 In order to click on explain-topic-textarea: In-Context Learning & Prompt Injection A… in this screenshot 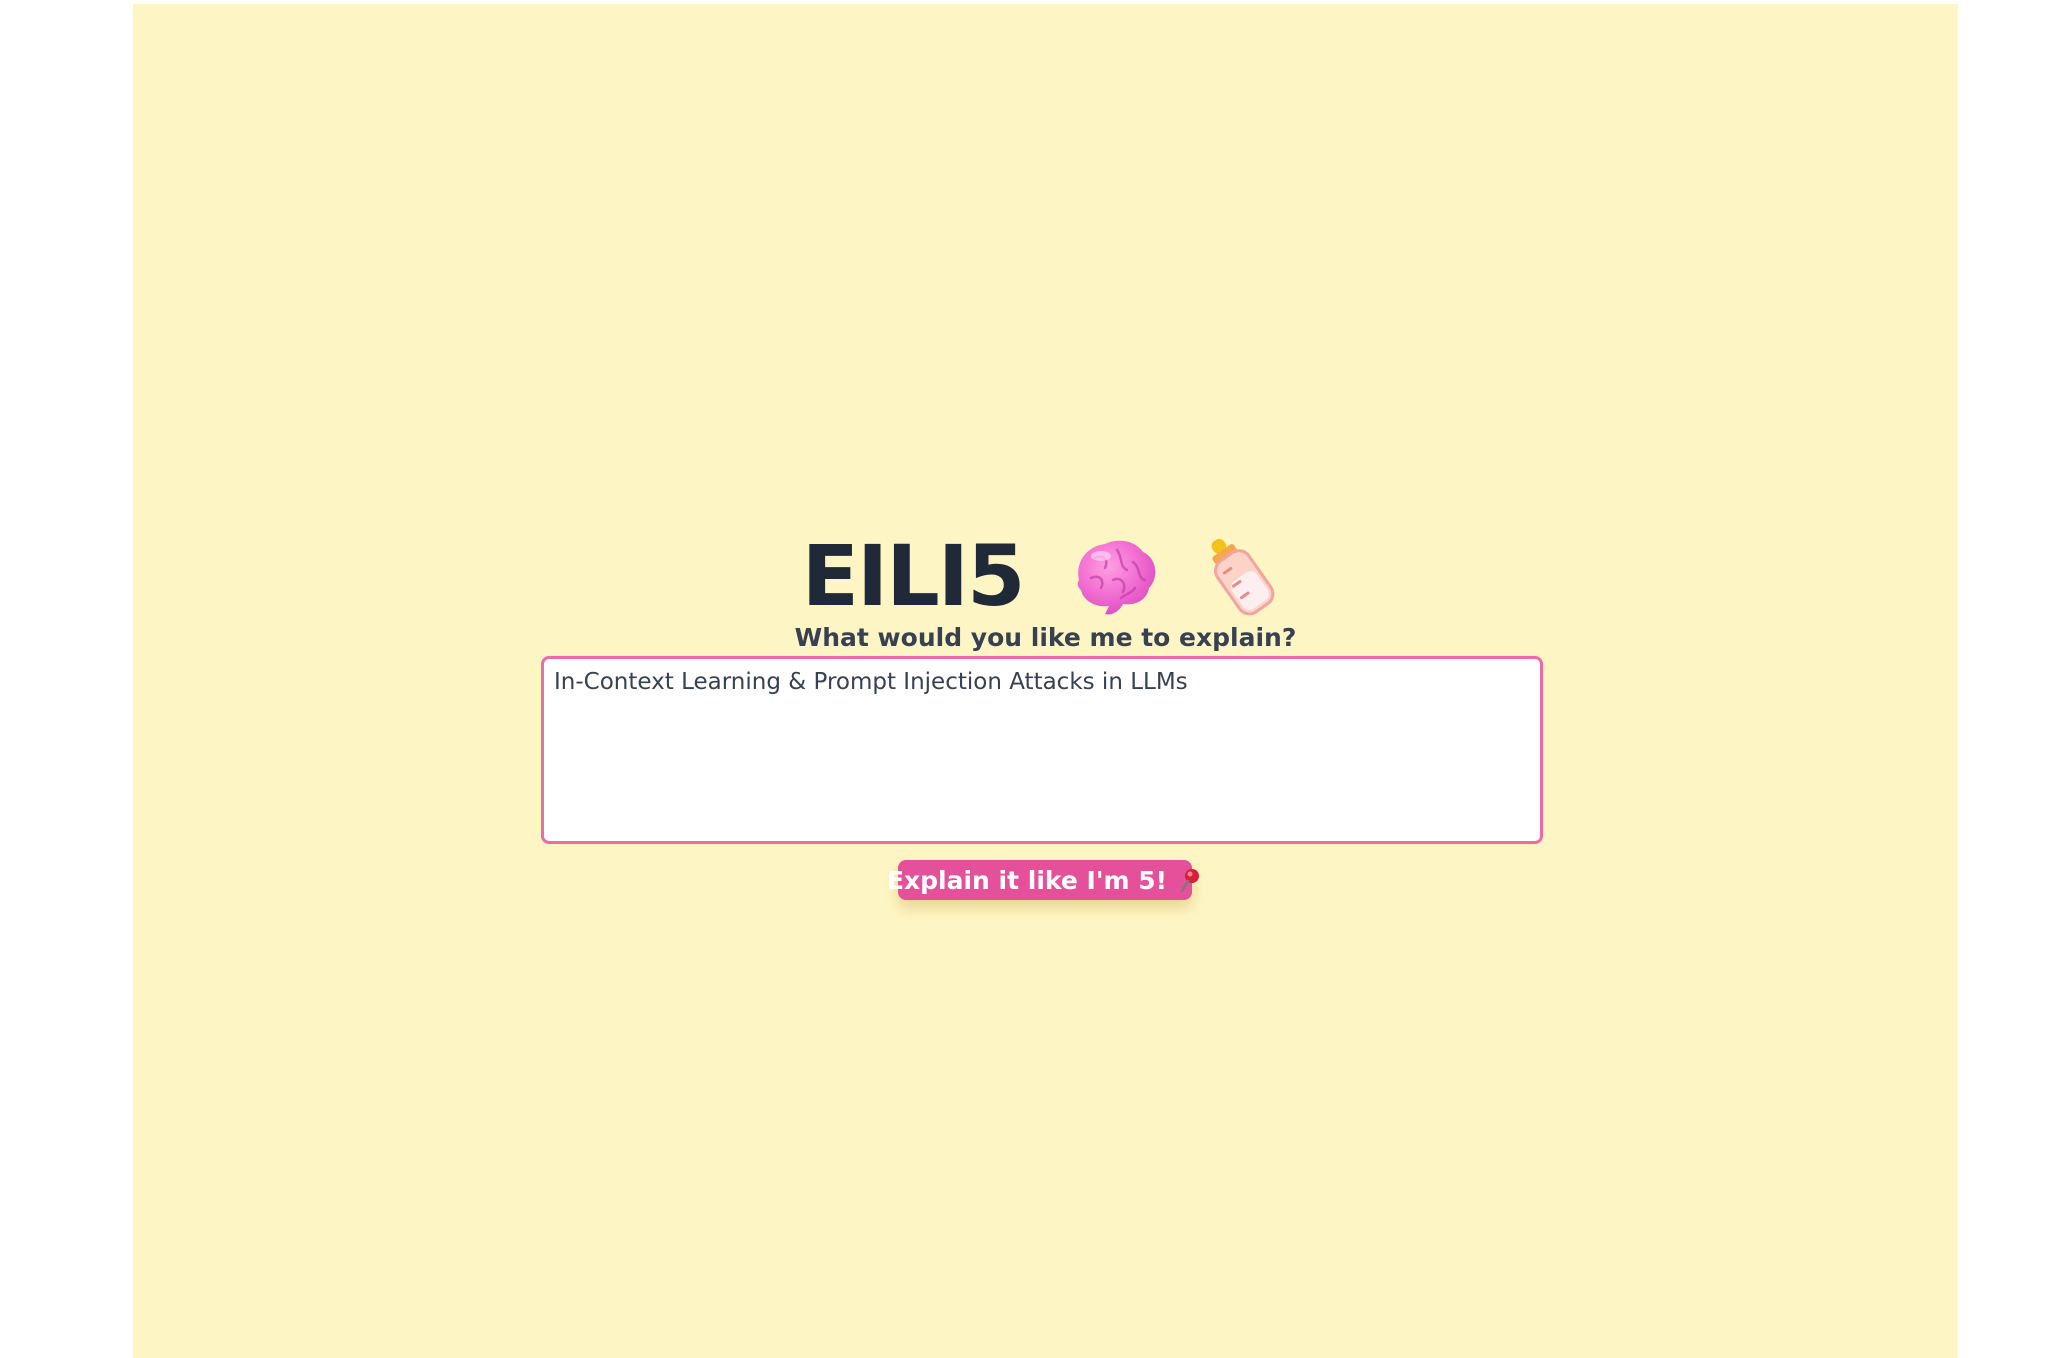, I will do `click(1042, 750)`.